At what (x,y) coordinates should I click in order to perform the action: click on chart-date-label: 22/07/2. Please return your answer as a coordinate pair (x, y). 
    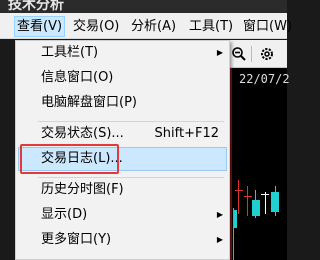
    Looking at the image, I should click on (264, 79).